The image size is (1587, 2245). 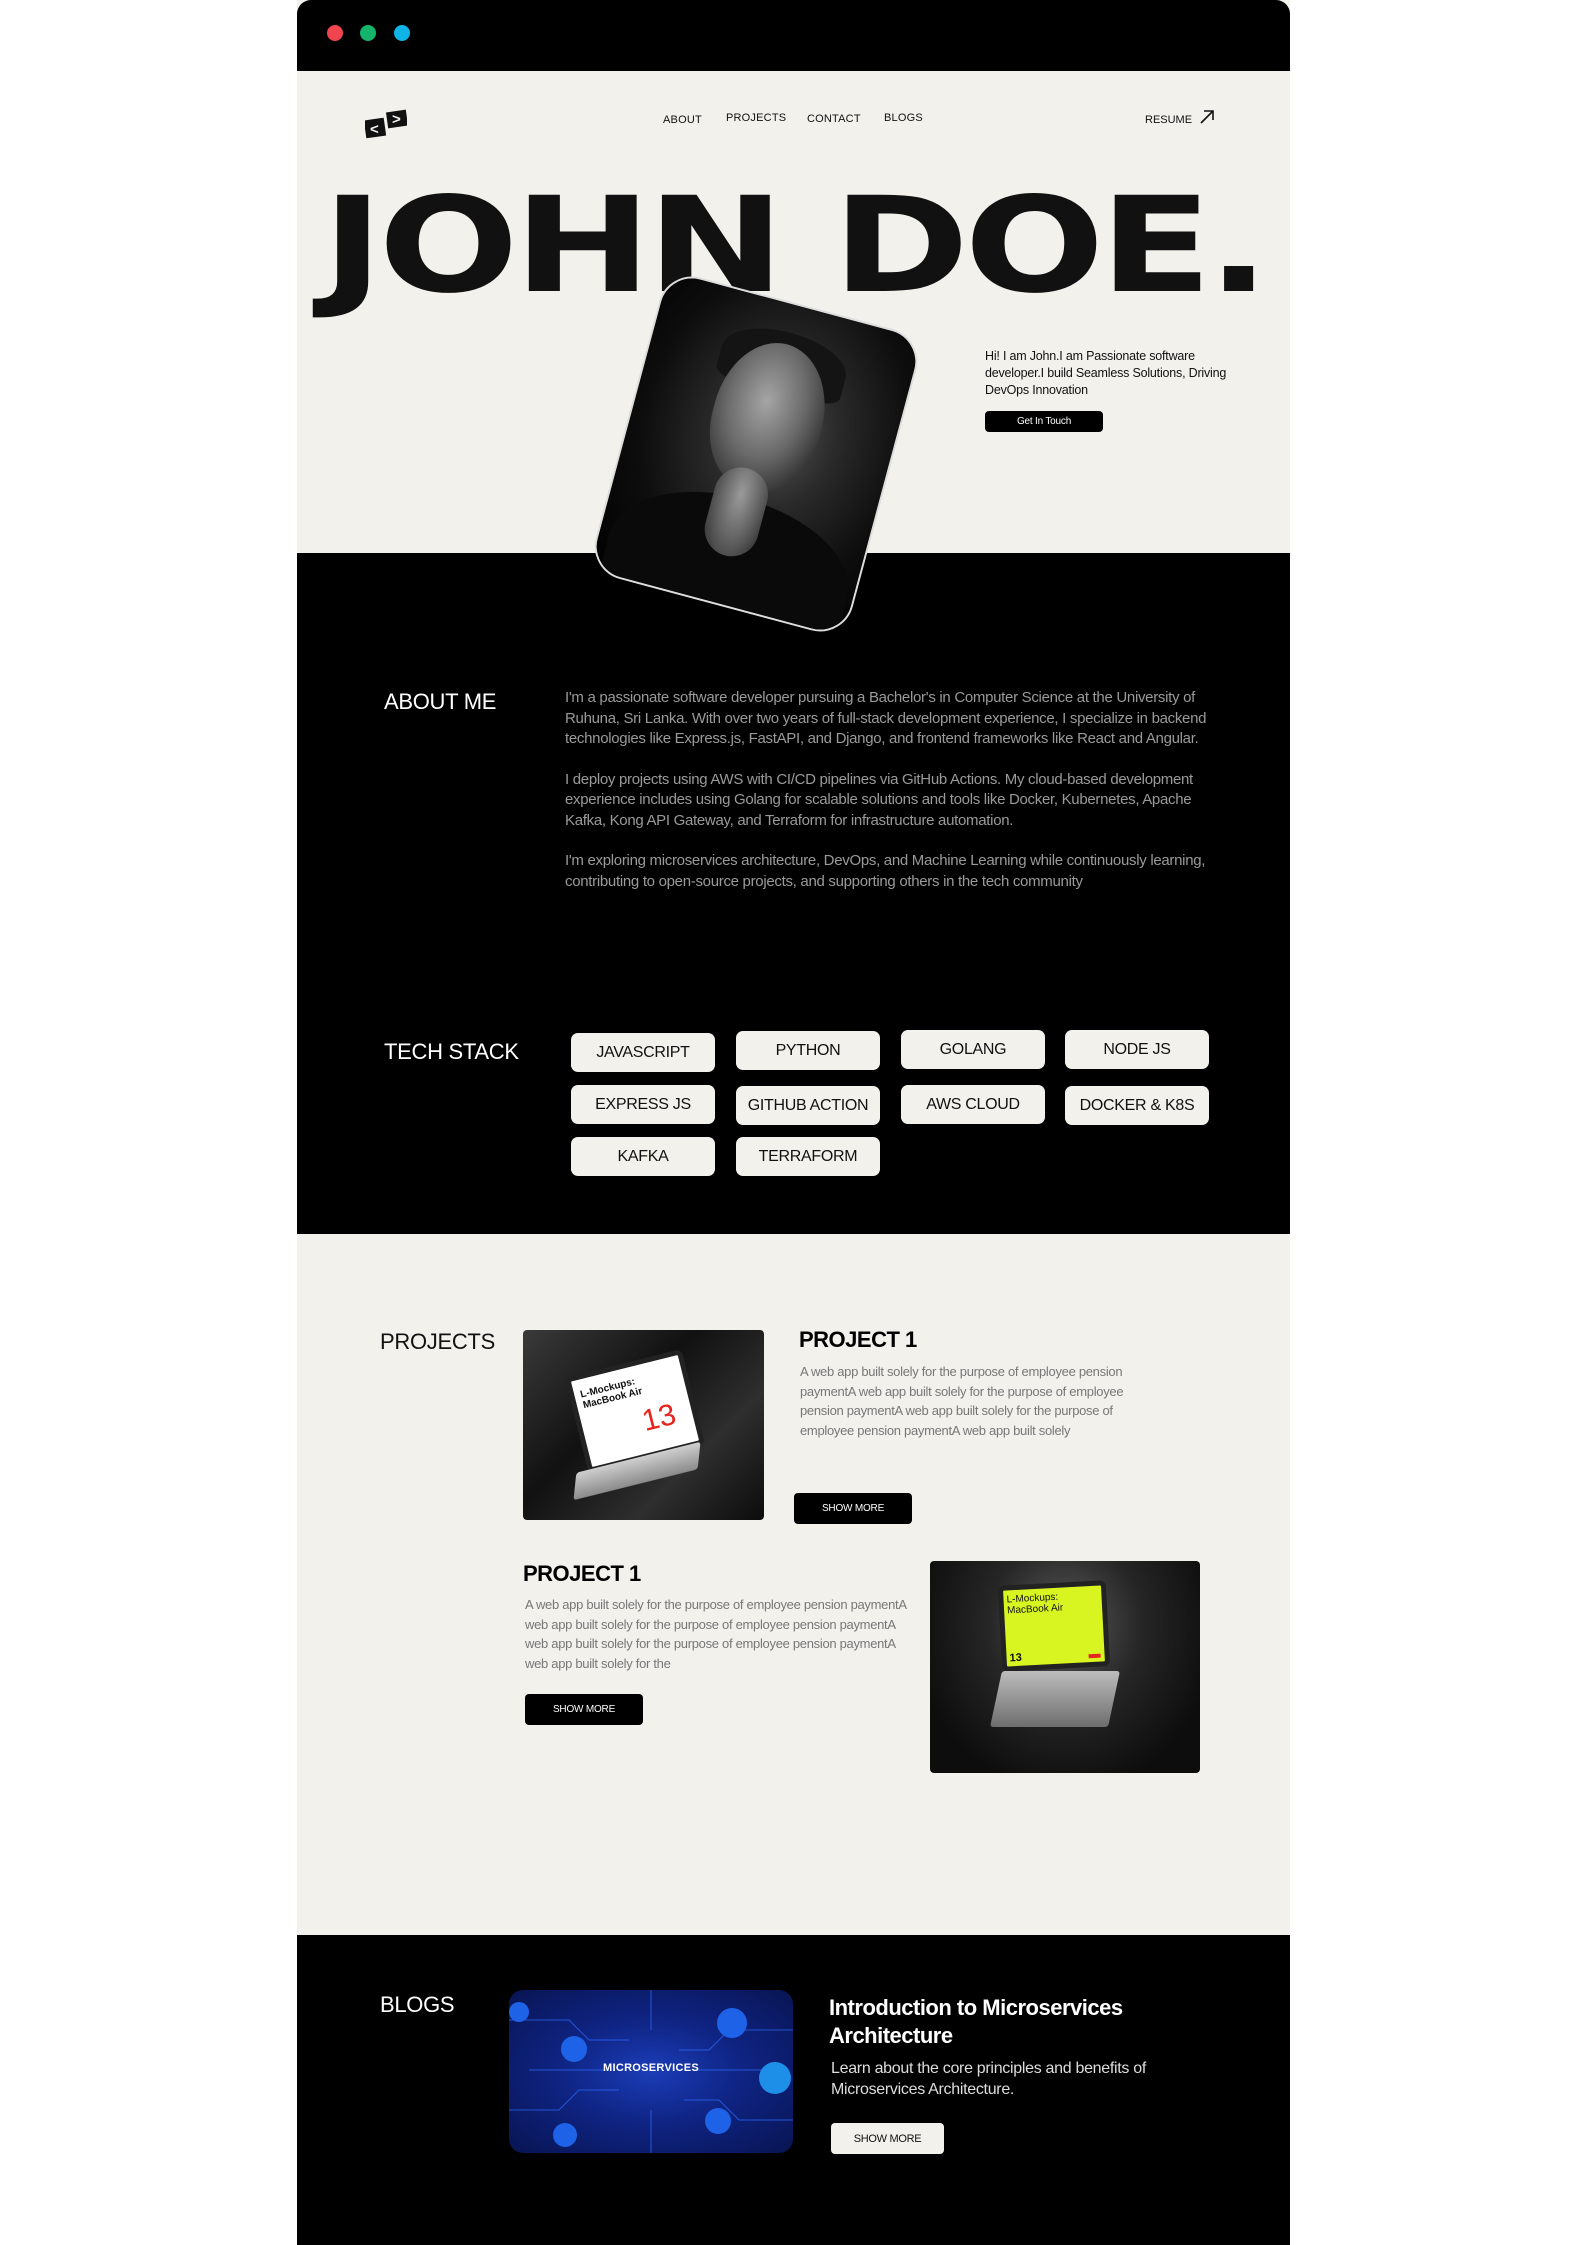 What do you see at coordinates (451, 1051) in the screenshot?
I see `tech-stack-title: TECH STACK` at bounding box center [451, 1051].